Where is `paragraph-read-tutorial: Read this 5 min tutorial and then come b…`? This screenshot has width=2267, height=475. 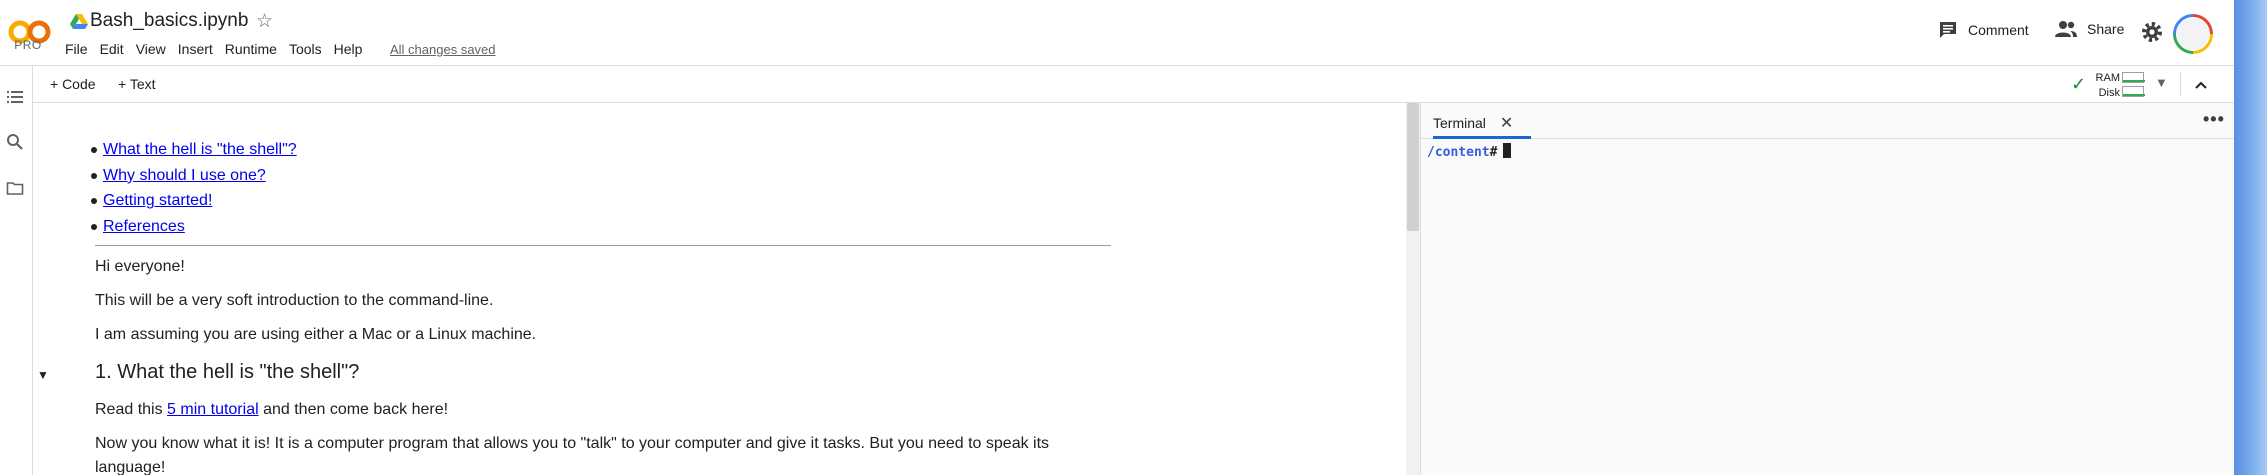 paragraph-read-tutorial: Read this 5 min tutorial and then come b… is located at coordinates (271, 410).